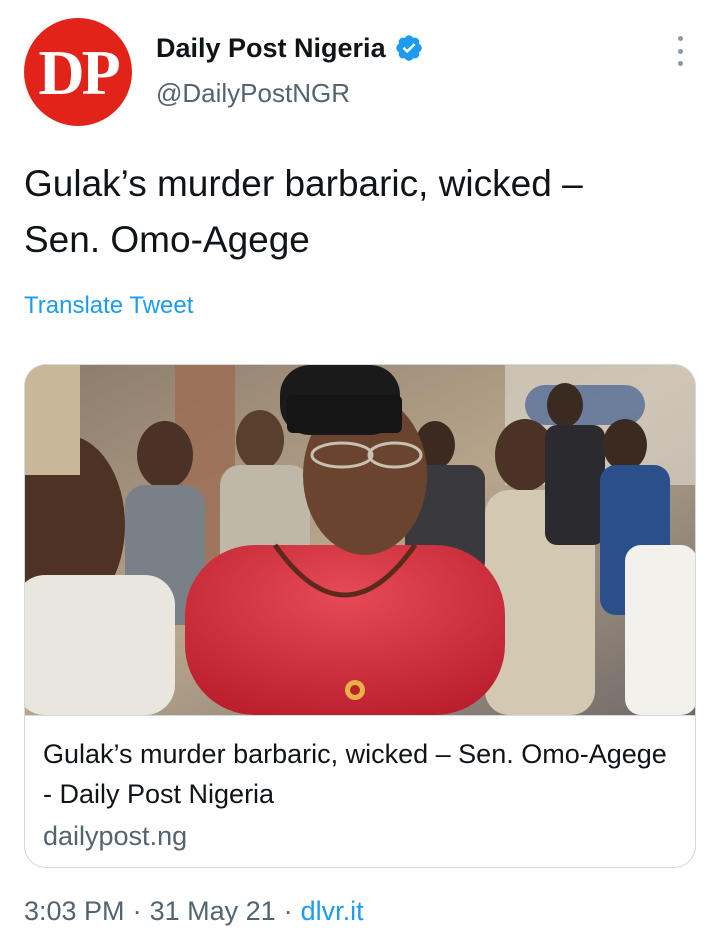 The height and width of the screenshot is (942, 720). I want to click on user-info: Daily Post Nigeria @DailyPostNGR, so click(290, 68).